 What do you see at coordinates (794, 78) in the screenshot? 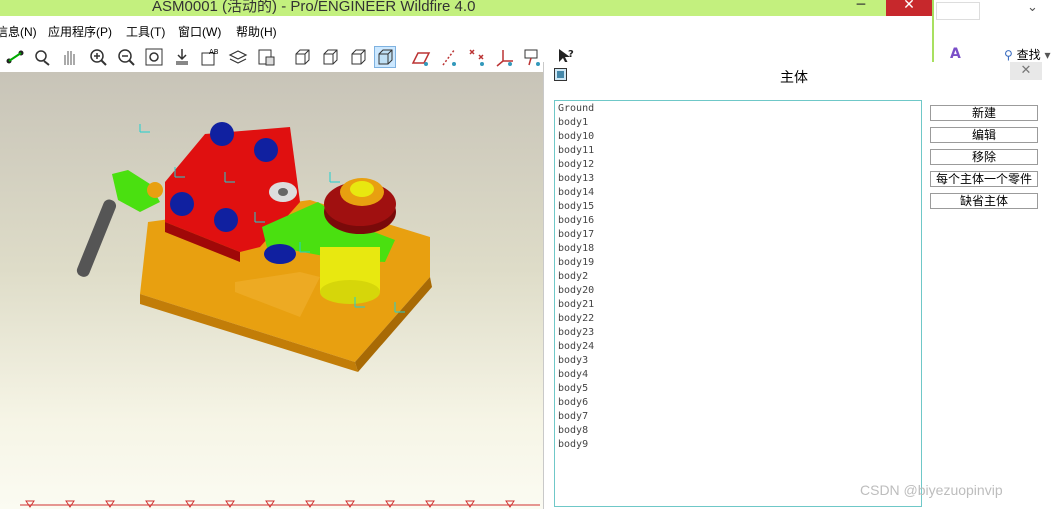
I see `dialog-title: 主体` at bounding box center [794, 78].